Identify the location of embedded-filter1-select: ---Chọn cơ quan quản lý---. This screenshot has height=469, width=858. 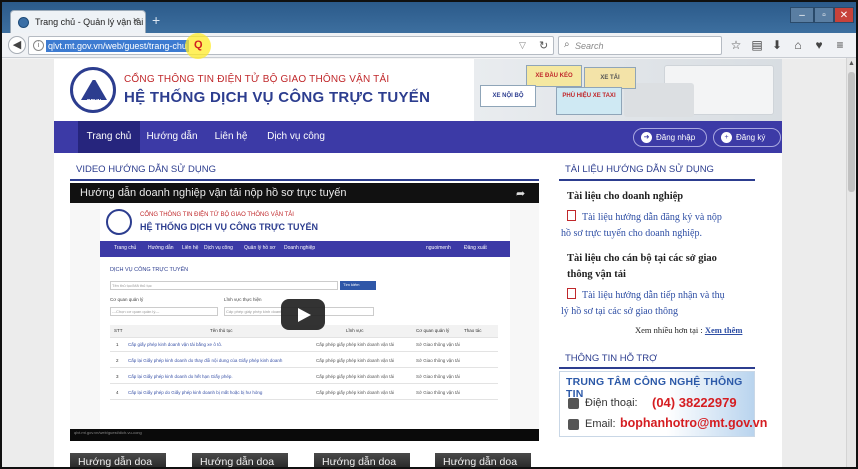
(164, 311).